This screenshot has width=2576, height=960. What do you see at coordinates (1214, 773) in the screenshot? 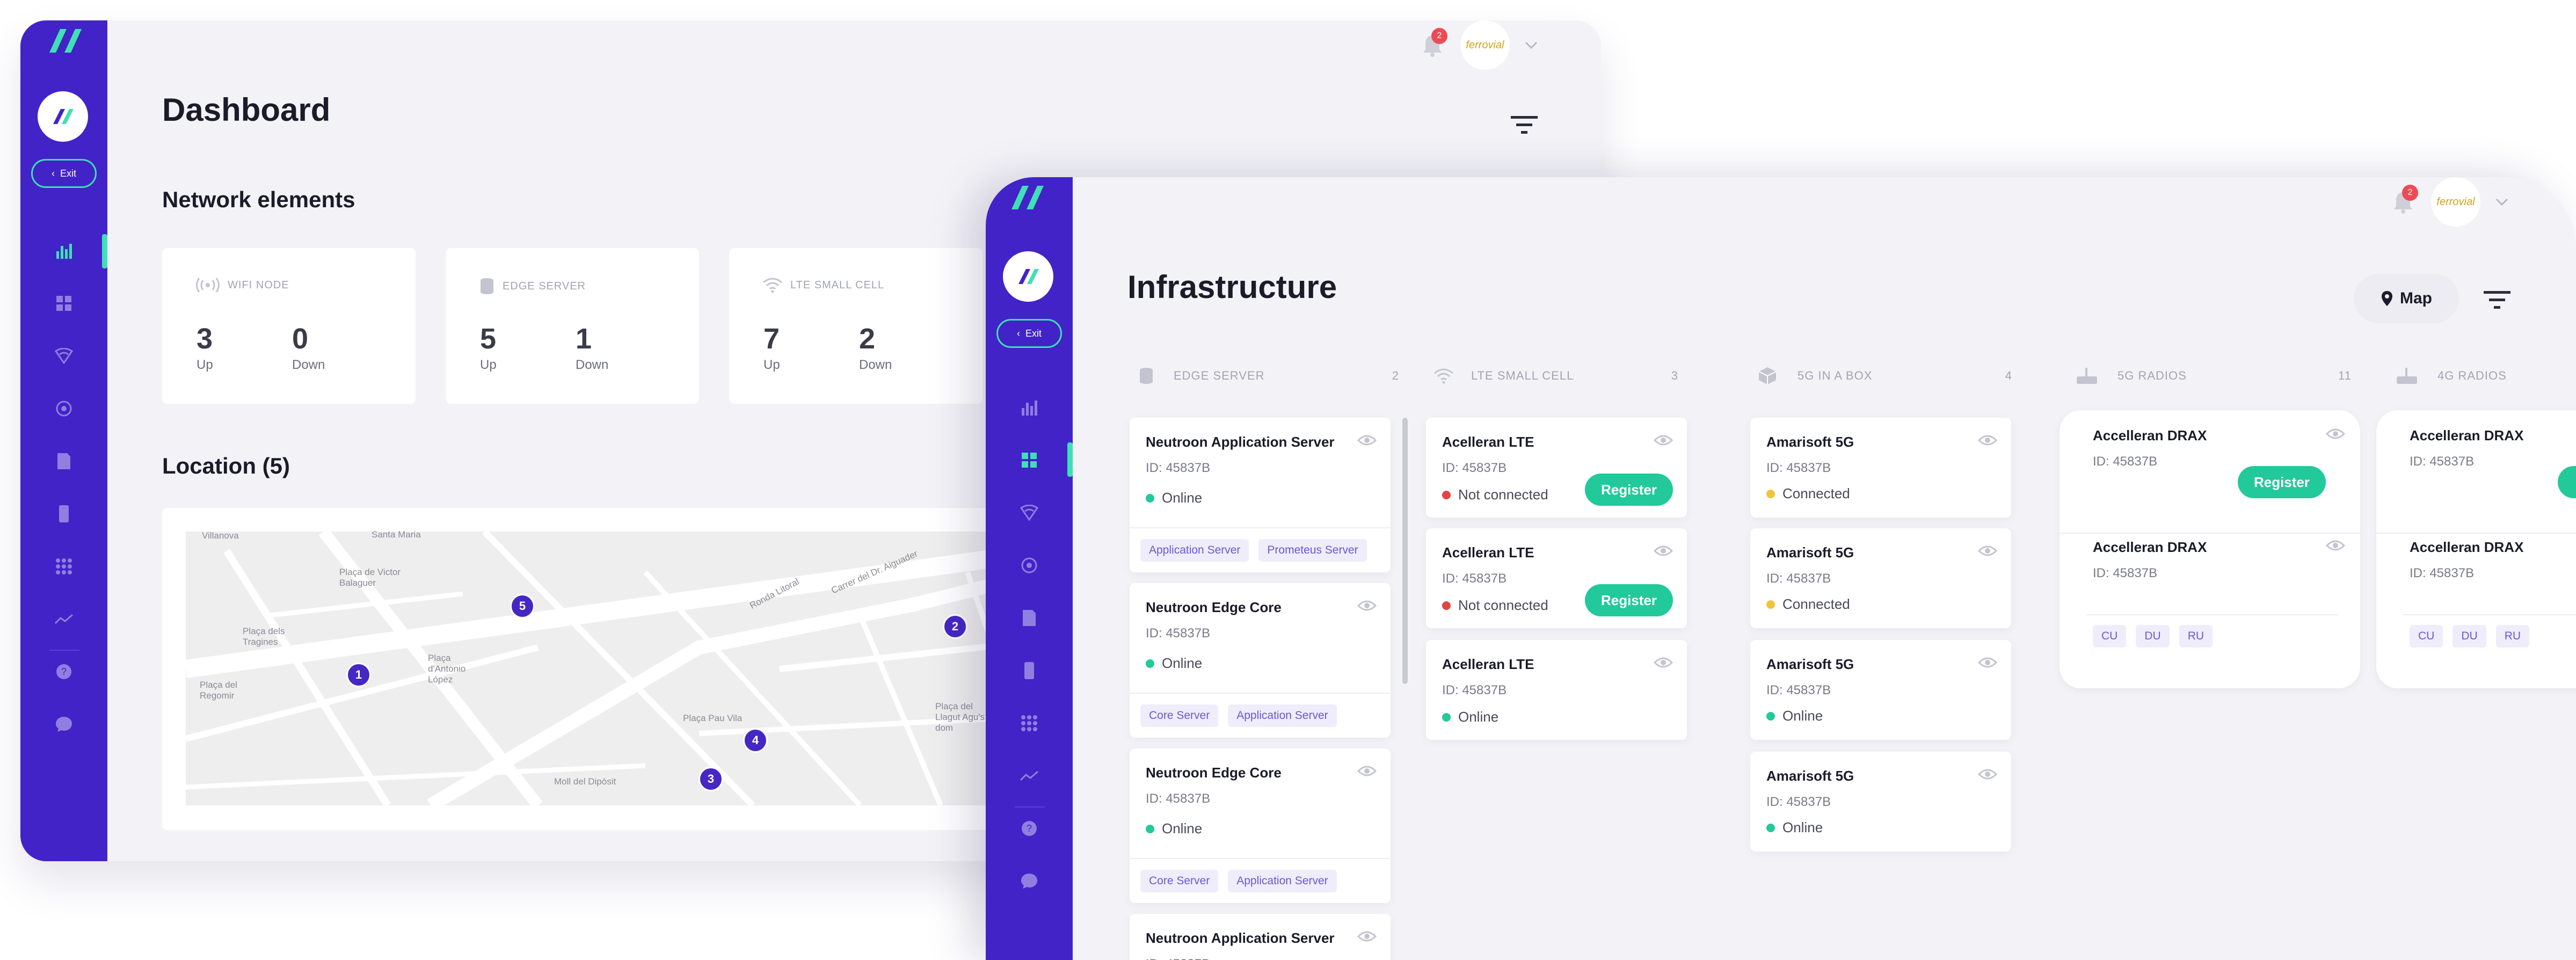
I see `card-title: Neutroon Edge Core` at bounding box center [1214, 773].